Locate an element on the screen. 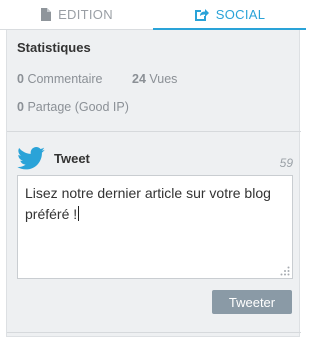 This screenshot has width=320, height=345. views-count: 24 is located at coordinates (139, 79).